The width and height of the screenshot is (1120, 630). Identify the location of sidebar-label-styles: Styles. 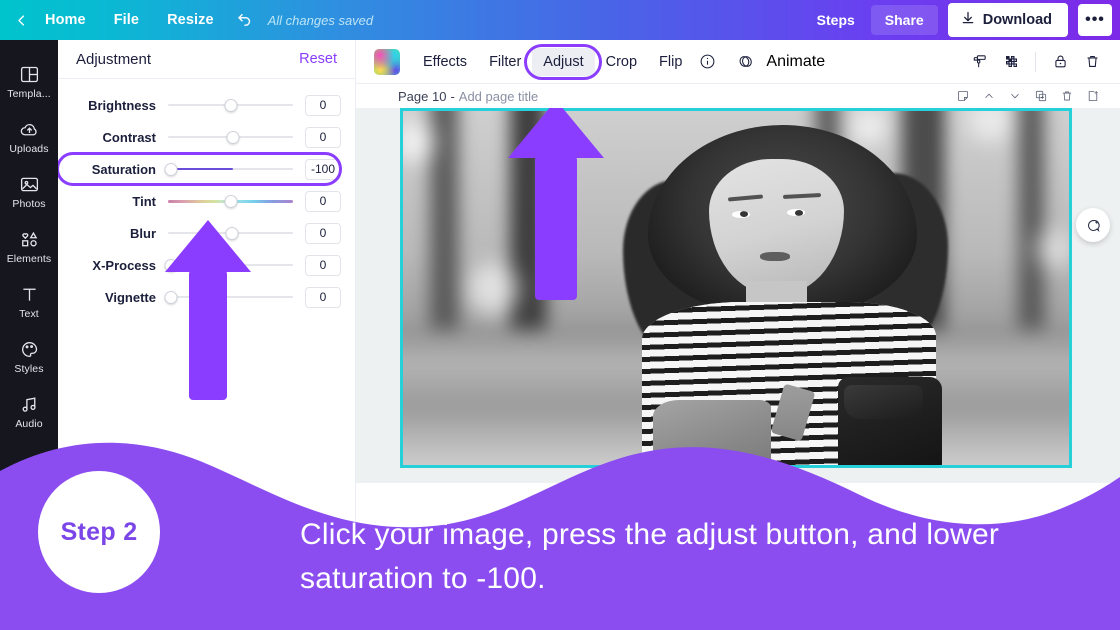
(29, 369).